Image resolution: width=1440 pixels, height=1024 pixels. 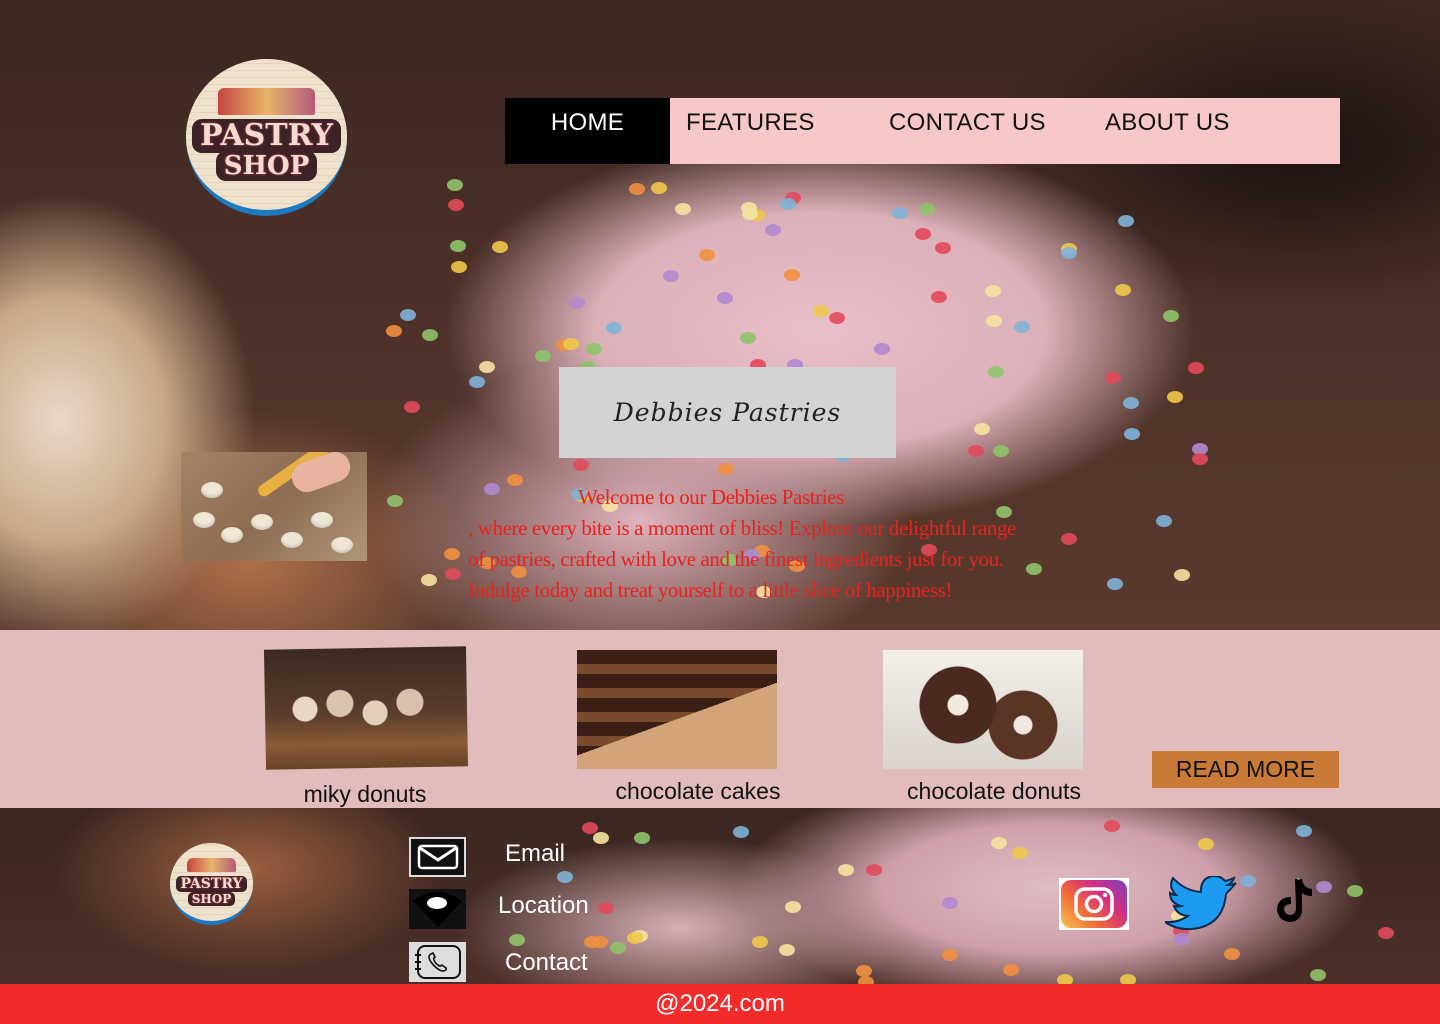 I want to click on footer-logo: PASTRY SHOP, so click(x=211, y=884).